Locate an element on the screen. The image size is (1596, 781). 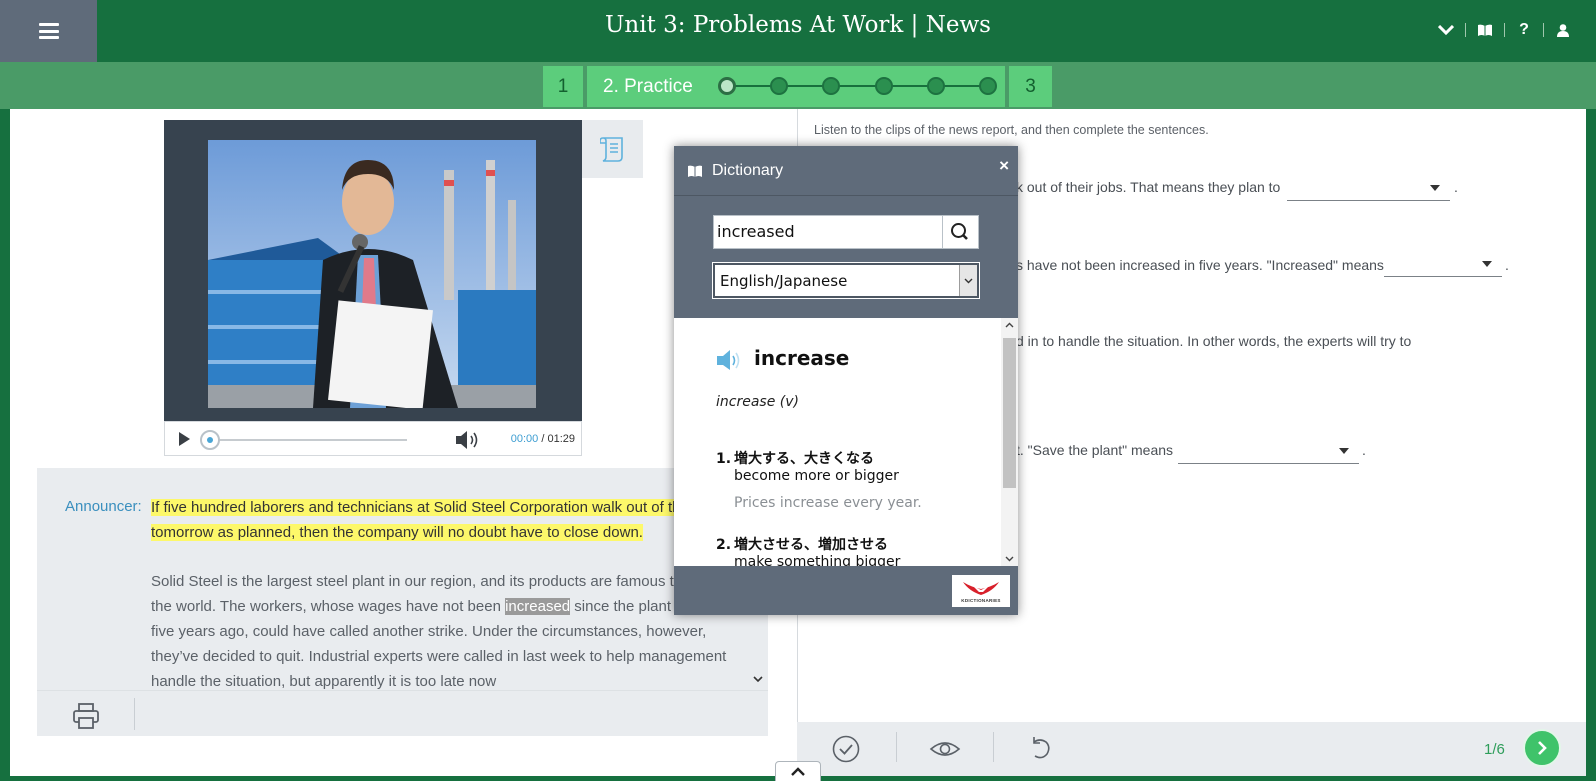
dictionary-header: Dictionary × is located at coordinates (846, 171).